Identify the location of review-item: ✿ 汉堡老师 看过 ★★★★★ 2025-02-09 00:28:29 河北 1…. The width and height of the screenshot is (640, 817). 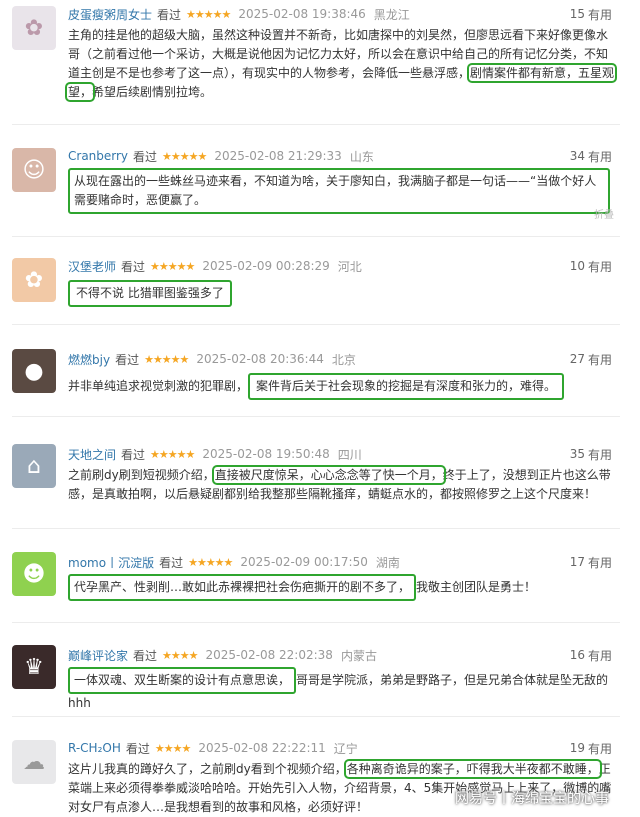
(320, 286).